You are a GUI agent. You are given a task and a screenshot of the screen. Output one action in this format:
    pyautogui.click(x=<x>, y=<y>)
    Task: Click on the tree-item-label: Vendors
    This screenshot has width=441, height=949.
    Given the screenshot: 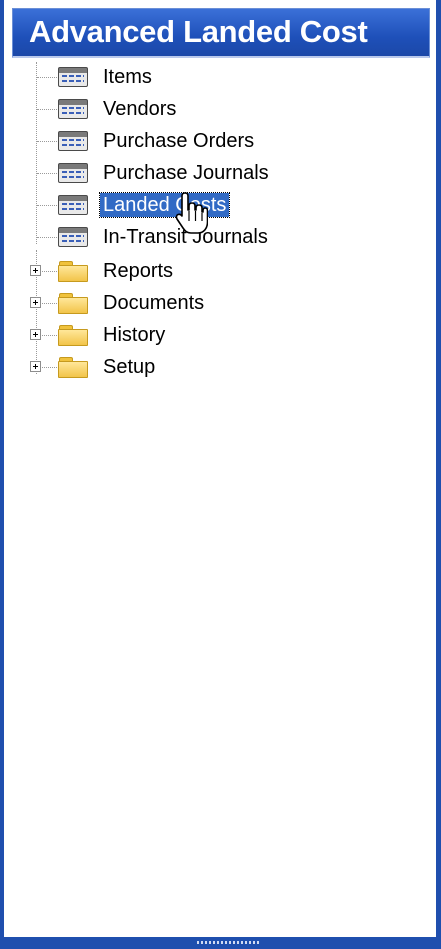 What is the action you would take?
    pyautogui.click(x=140, y=109)
    